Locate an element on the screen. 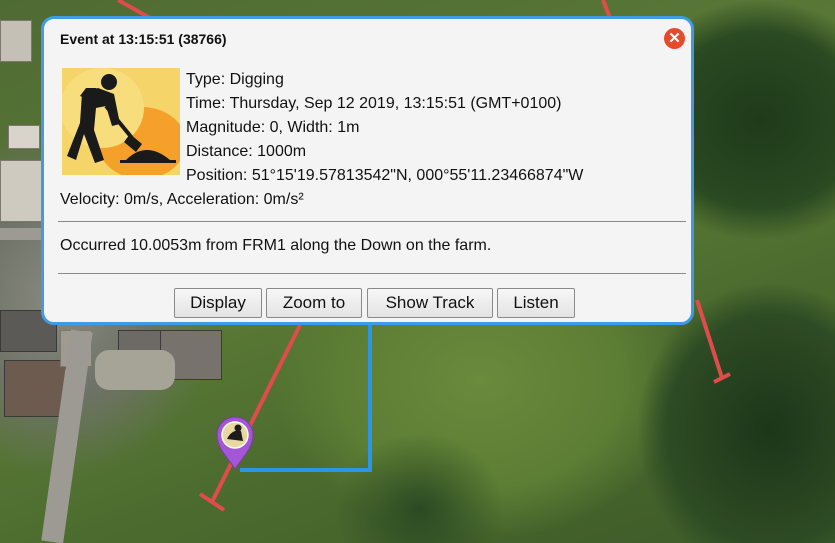 This screenshot has height=543, width=835. fibre-line-end-cap is located at coordinates (212, 502).